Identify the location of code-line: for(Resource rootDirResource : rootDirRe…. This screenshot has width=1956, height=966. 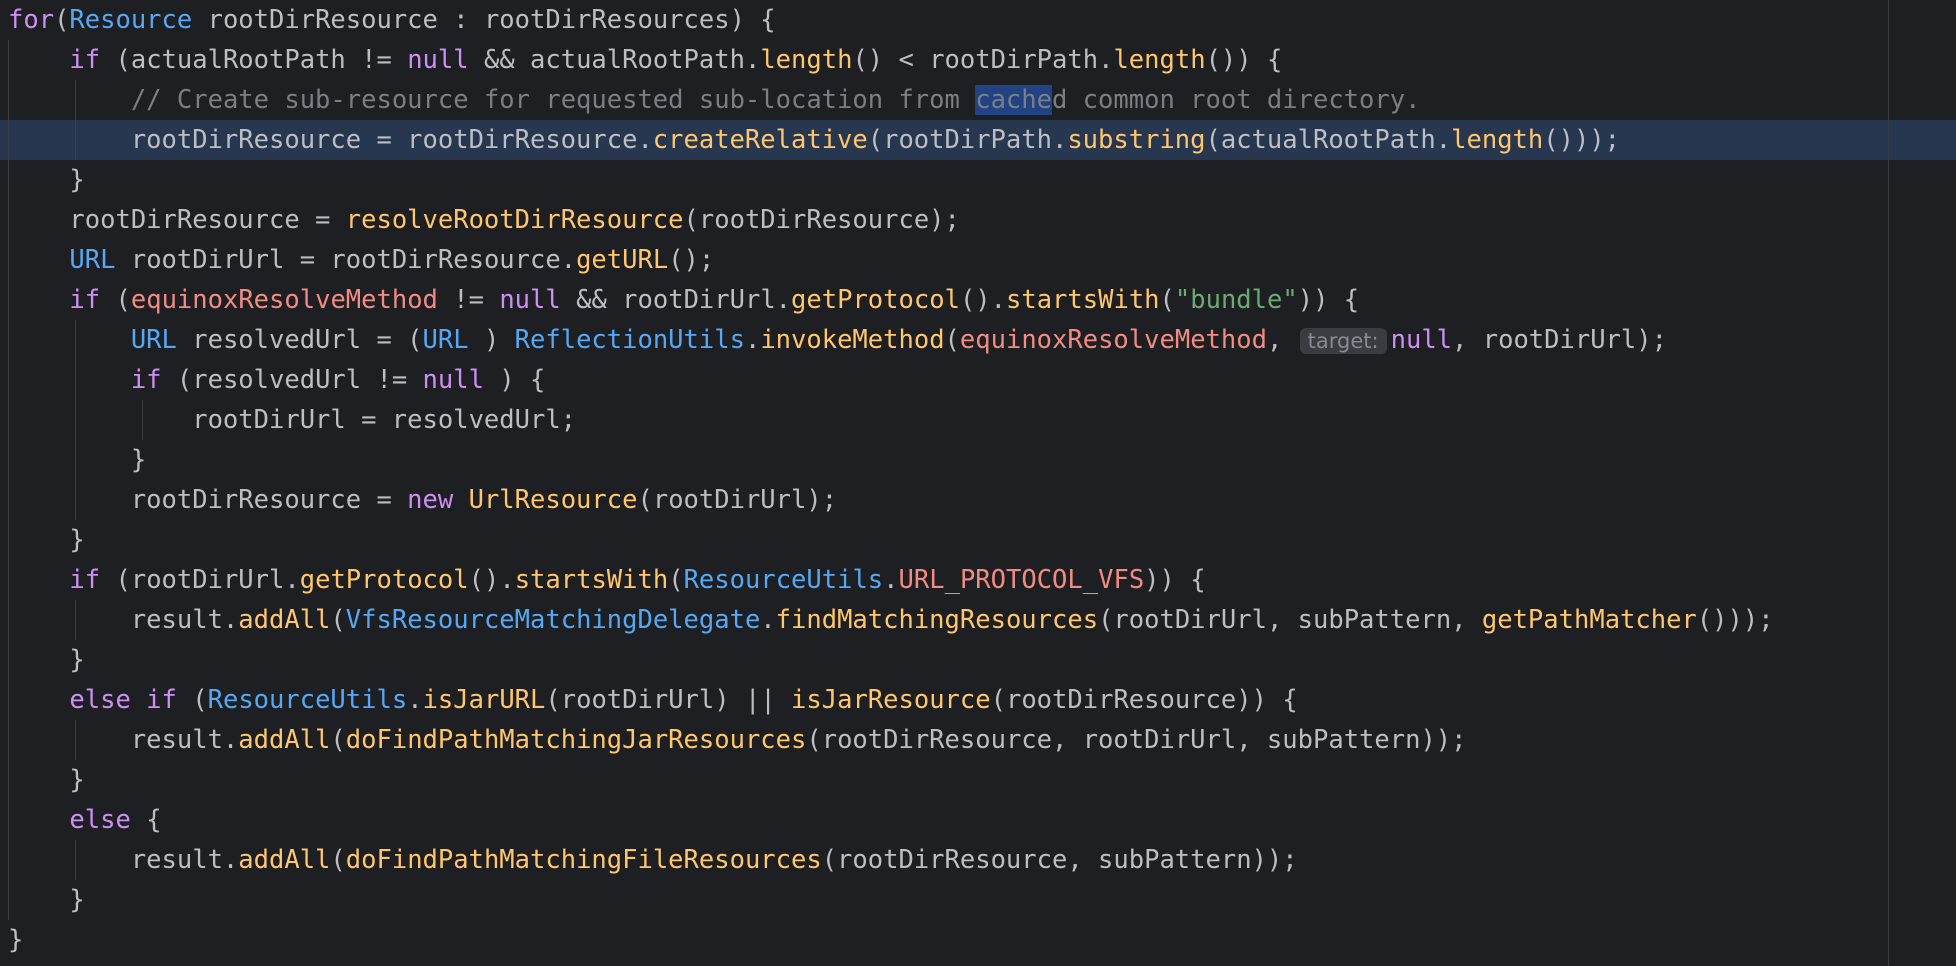
(978, 20).